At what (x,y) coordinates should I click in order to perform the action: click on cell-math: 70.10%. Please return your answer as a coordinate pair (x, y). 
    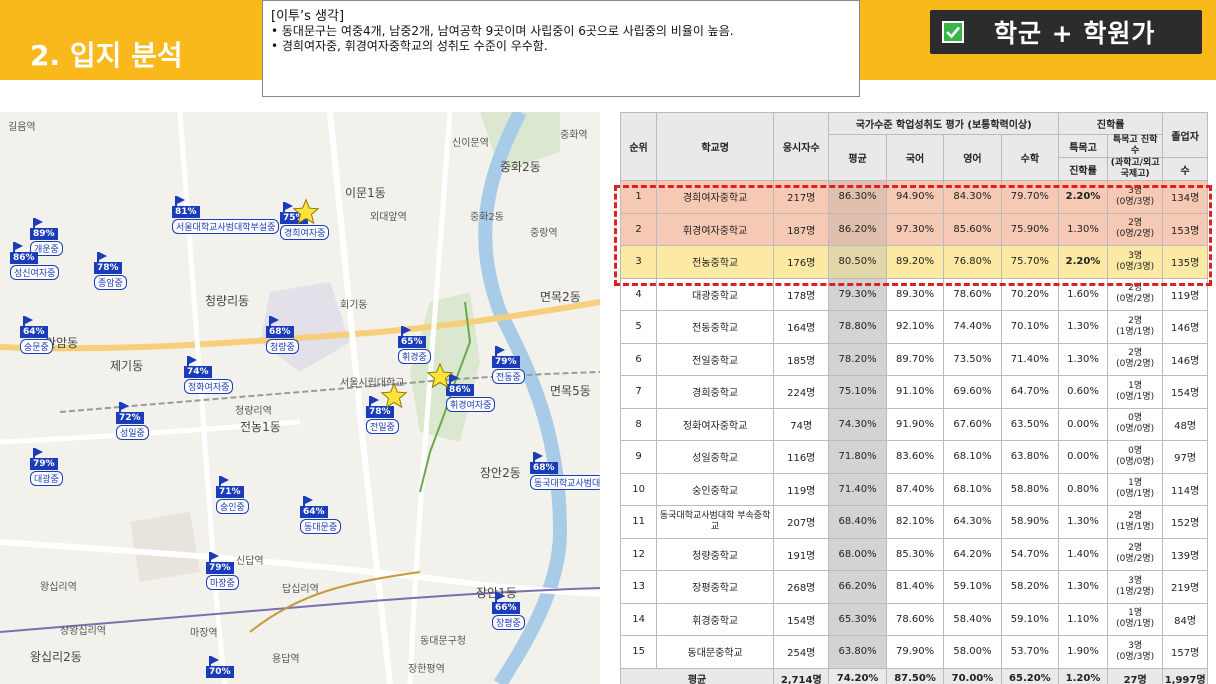
    Looking at the image, I should click on (1030, 327).